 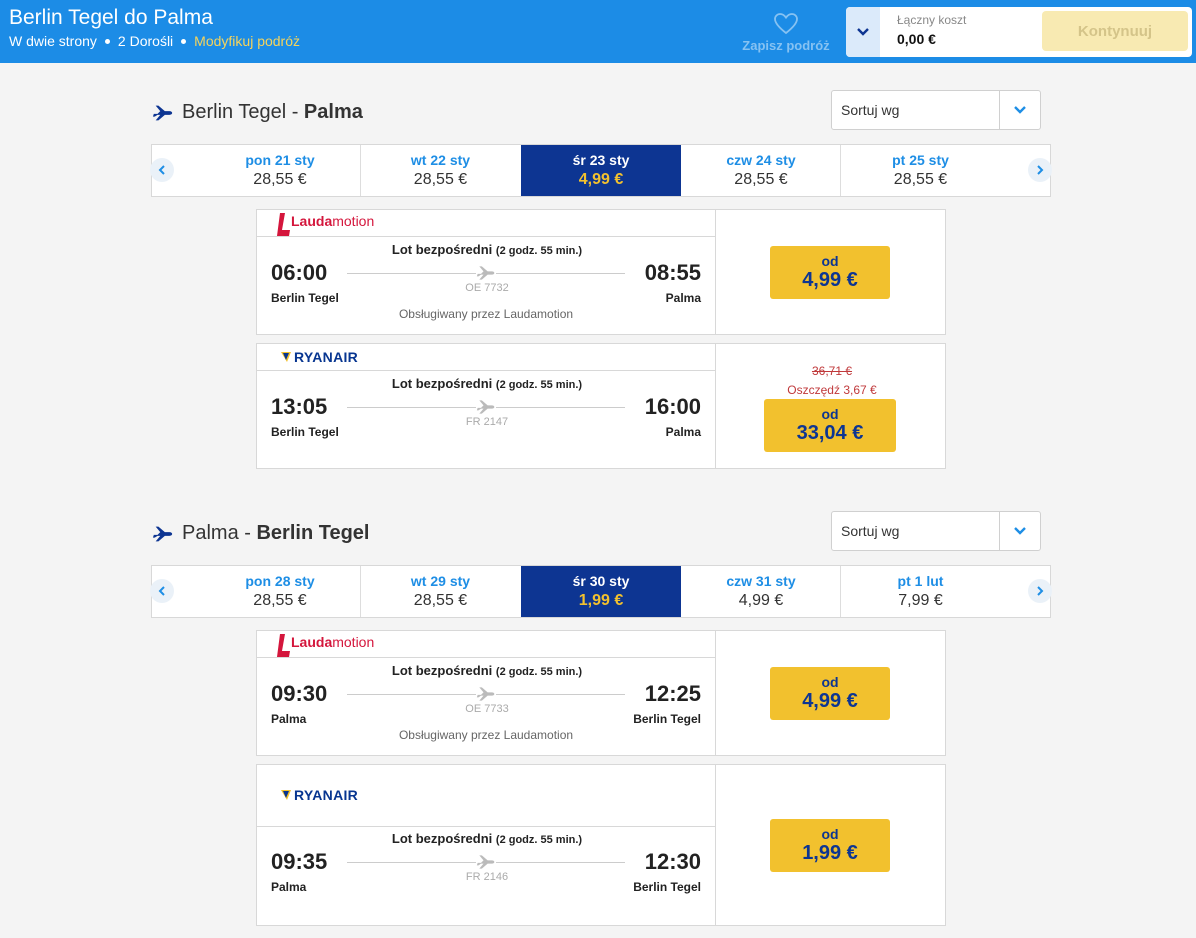 What do you see at coordinates (280, 160) in the screenshot?
I see `date-label: pon 21 sty` at bounding box center [280, 160].